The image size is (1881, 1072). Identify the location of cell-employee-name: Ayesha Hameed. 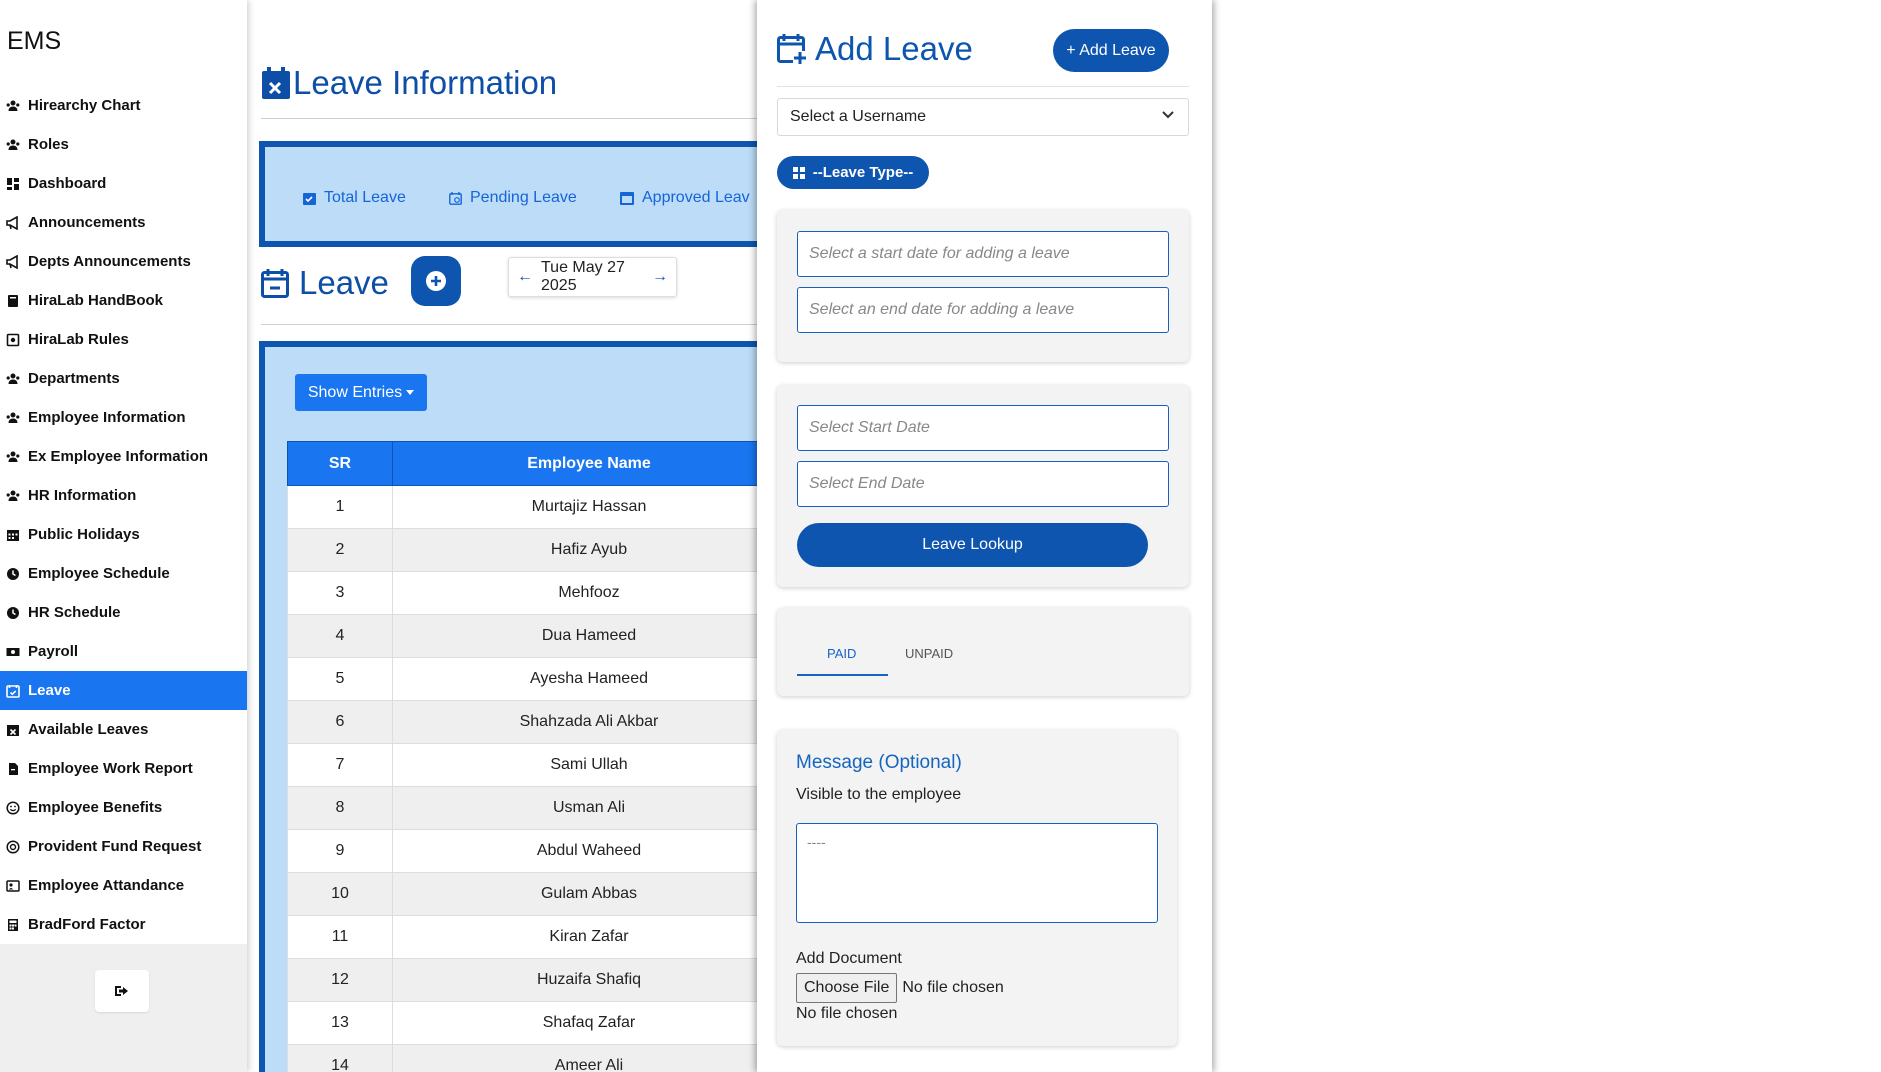
(574, 679).